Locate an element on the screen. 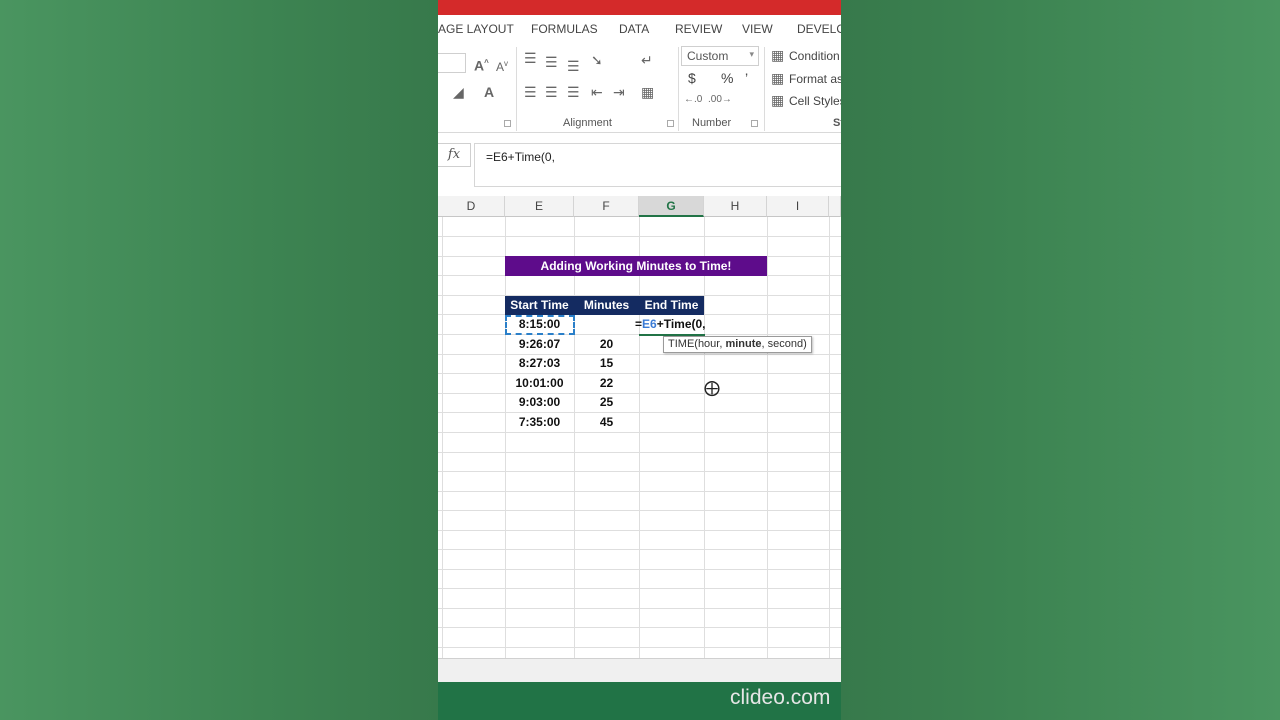 This screenshot has height=720, width=1280. comma-button: ’ is located at coordinates (746, 78).